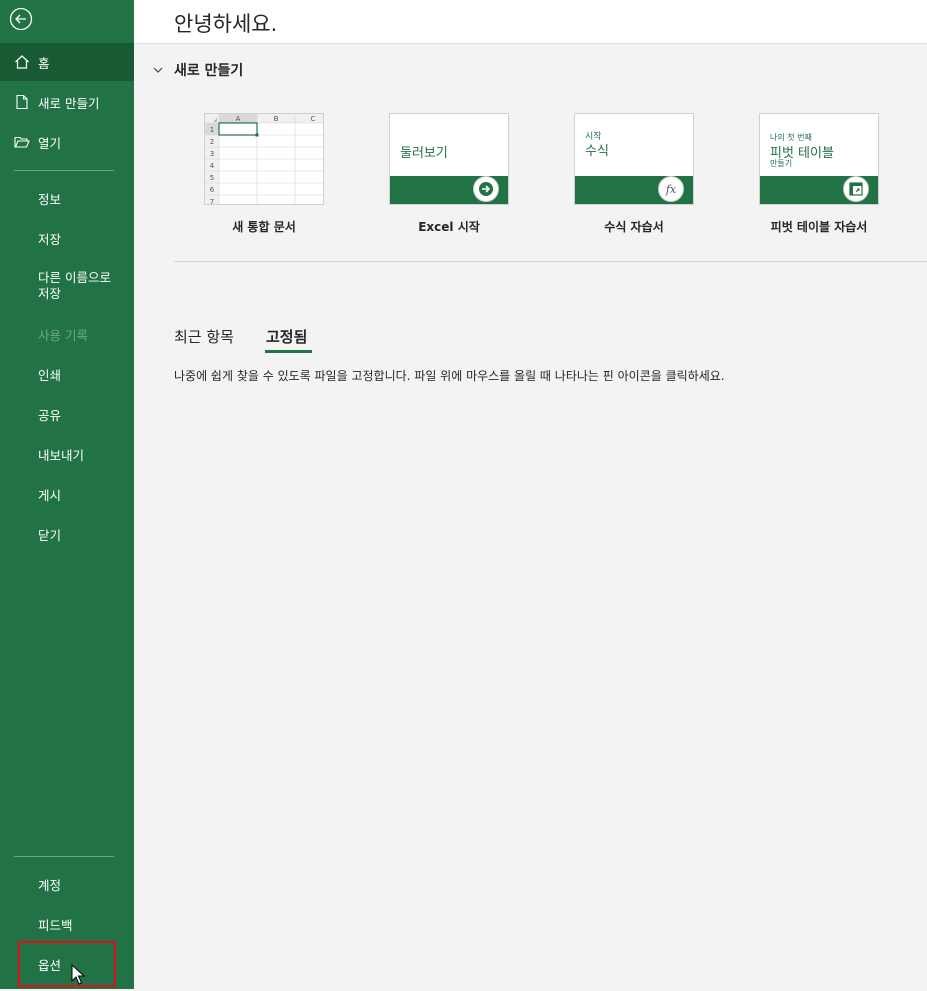 The image size is (927, 991). Describe the element at coordinates (313, 119) in the screenshot. I see `sheet-col-header: C` at that location.